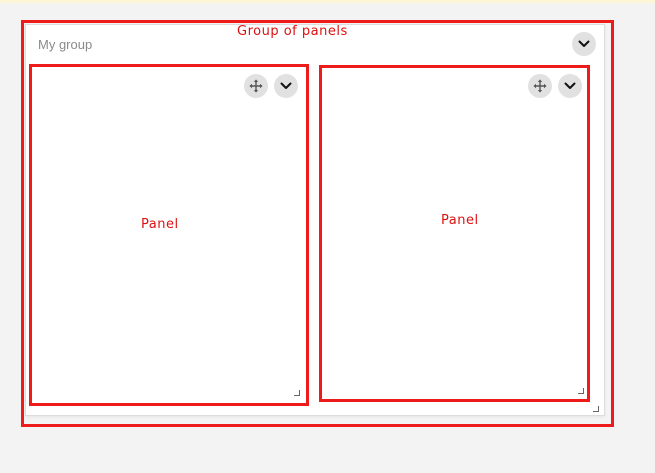  What do you see at coordinates (327, 1) in the screenshot?
I see `top-notification-bar` at bounding box center [327, 1].